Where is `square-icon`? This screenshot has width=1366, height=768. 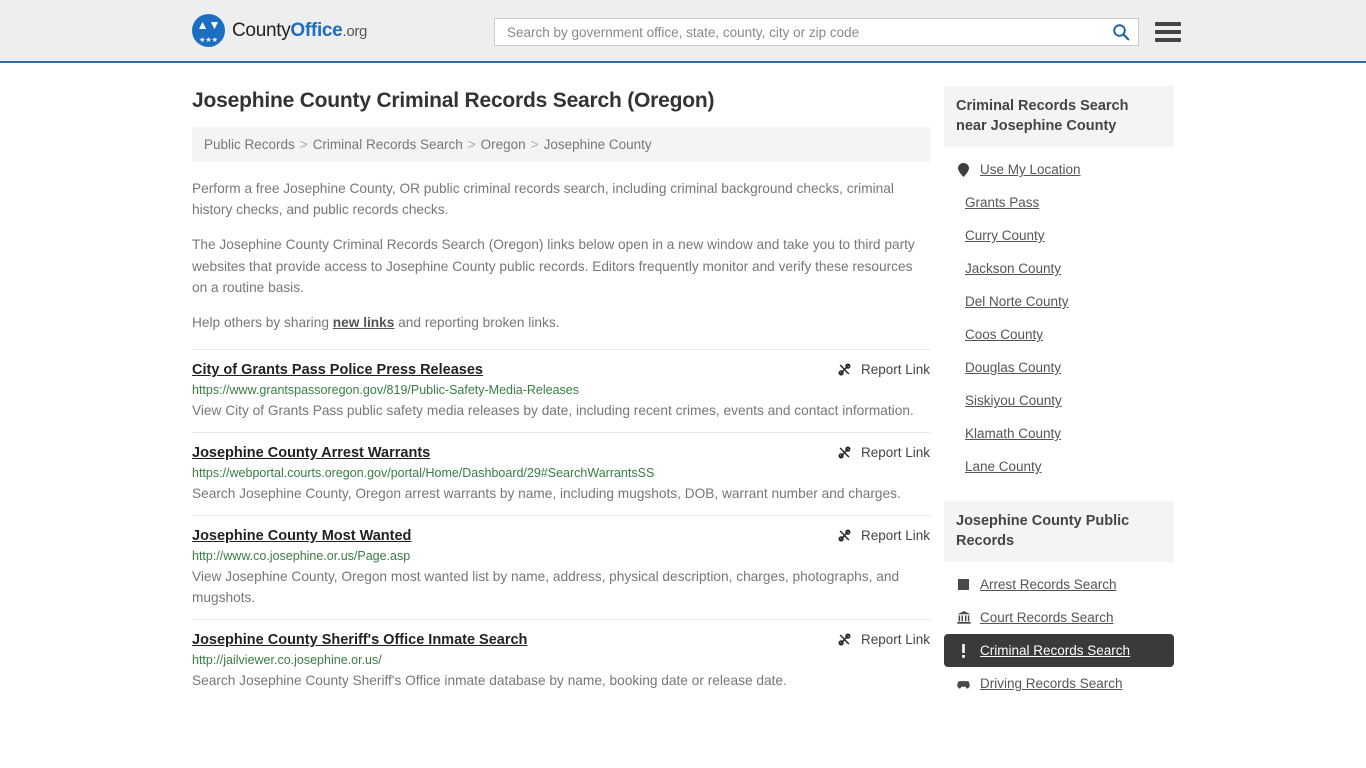 square-icon is located at coordinates (963, 585).